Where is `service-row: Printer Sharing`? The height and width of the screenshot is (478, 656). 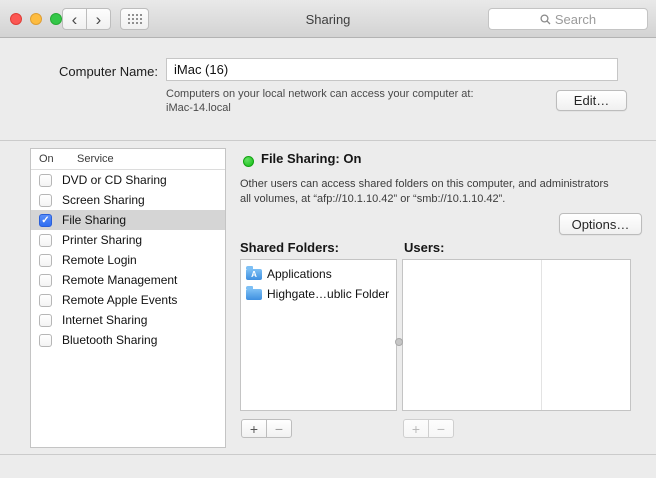
service-row: Printer Sharing is located at coordinates (128, 240).